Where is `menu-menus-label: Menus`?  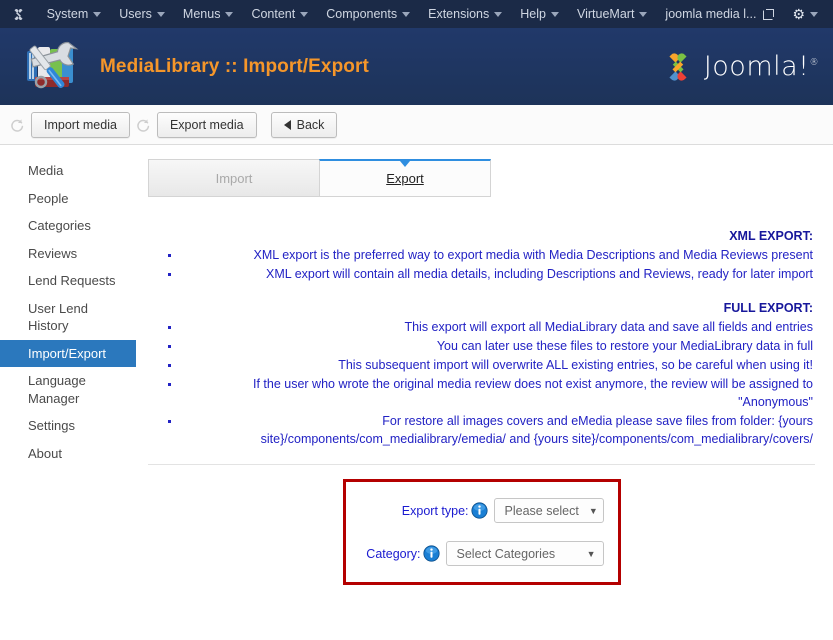
menu-menus-label: Menus is located at coordinates (201, 14).